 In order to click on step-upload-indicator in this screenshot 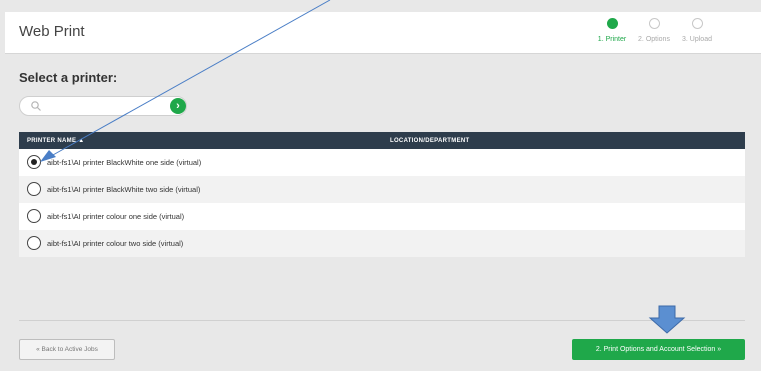, I will do `click(697, 23)`.